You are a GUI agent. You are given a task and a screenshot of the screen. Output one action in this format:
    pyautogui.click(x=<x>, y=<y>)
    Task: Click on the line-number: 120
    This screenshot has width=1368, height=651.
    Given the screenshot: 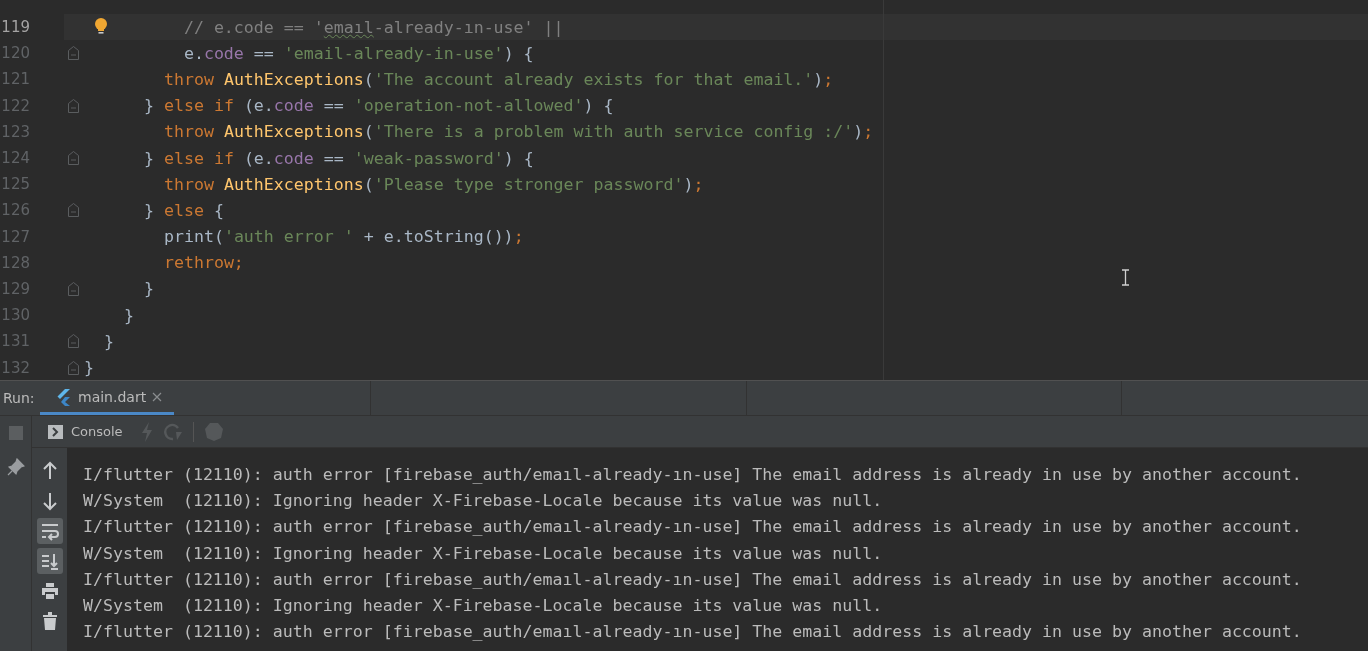 What is the action you would take?
    pyautogui.click(x=15, y=53)
    